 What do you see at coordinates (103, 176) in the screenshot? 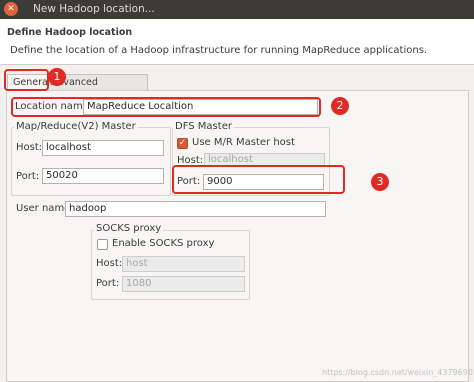
I see `mr-port-input: 50020` at bounding box center [103, 176].